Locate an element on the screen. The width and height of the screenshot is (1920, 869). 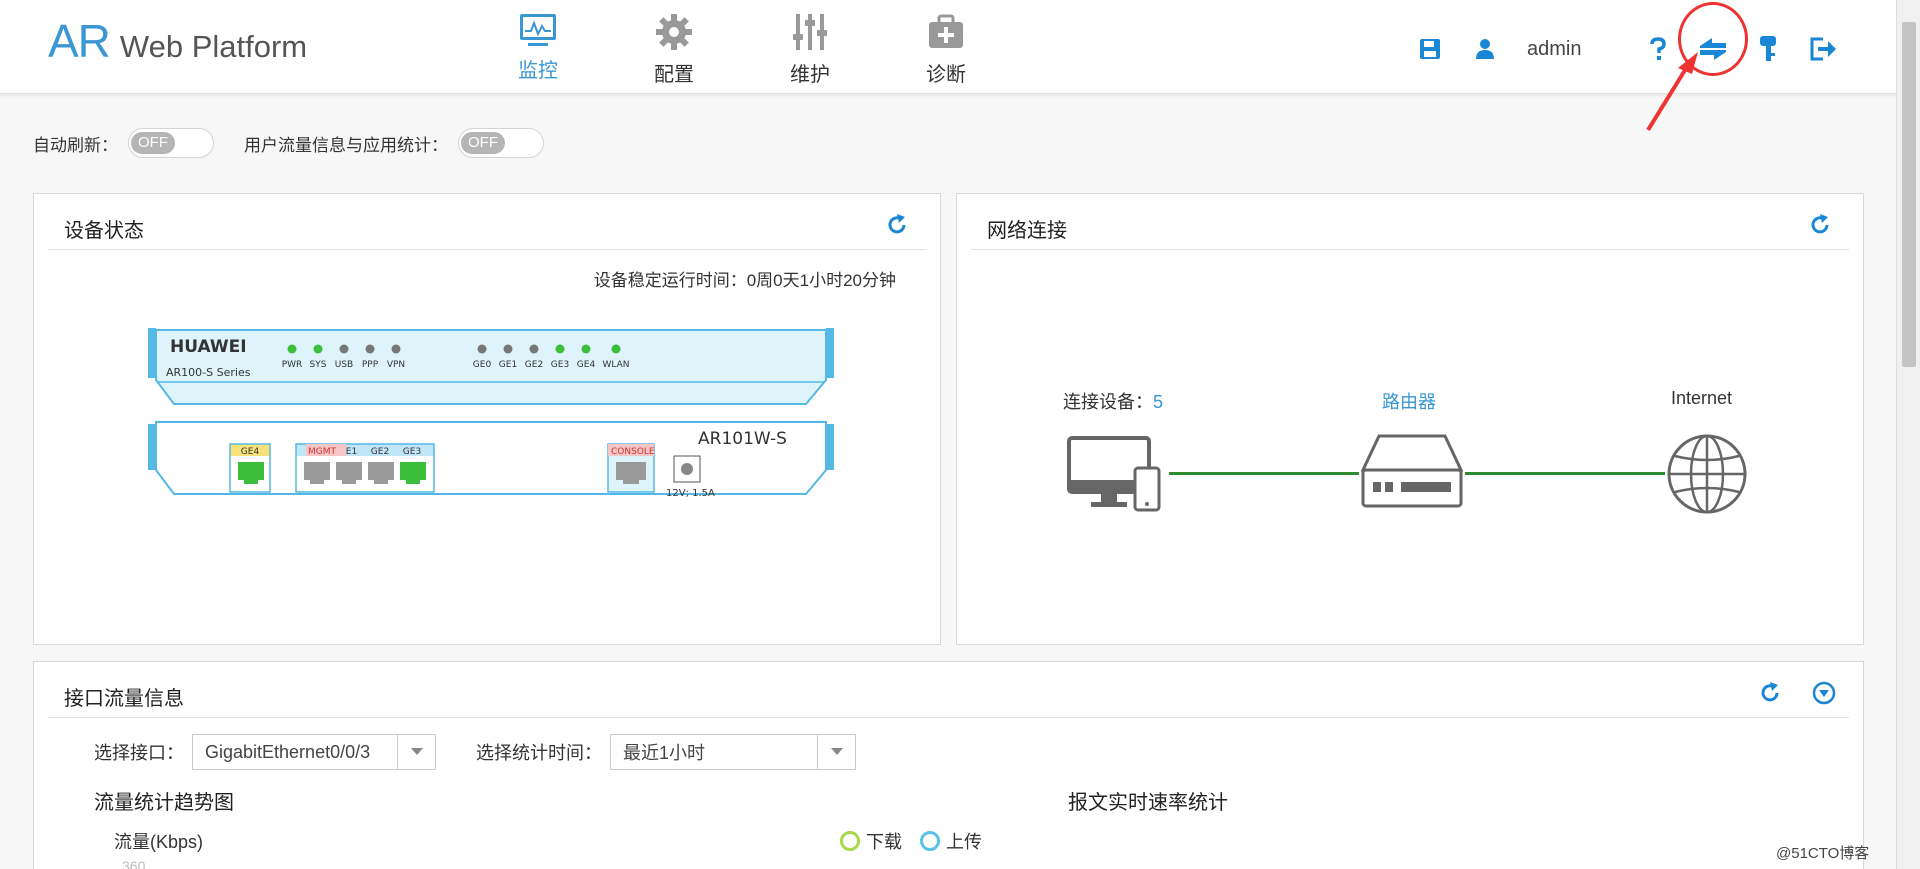
y-tick-label: 360 is located at coordinates (134, 863).